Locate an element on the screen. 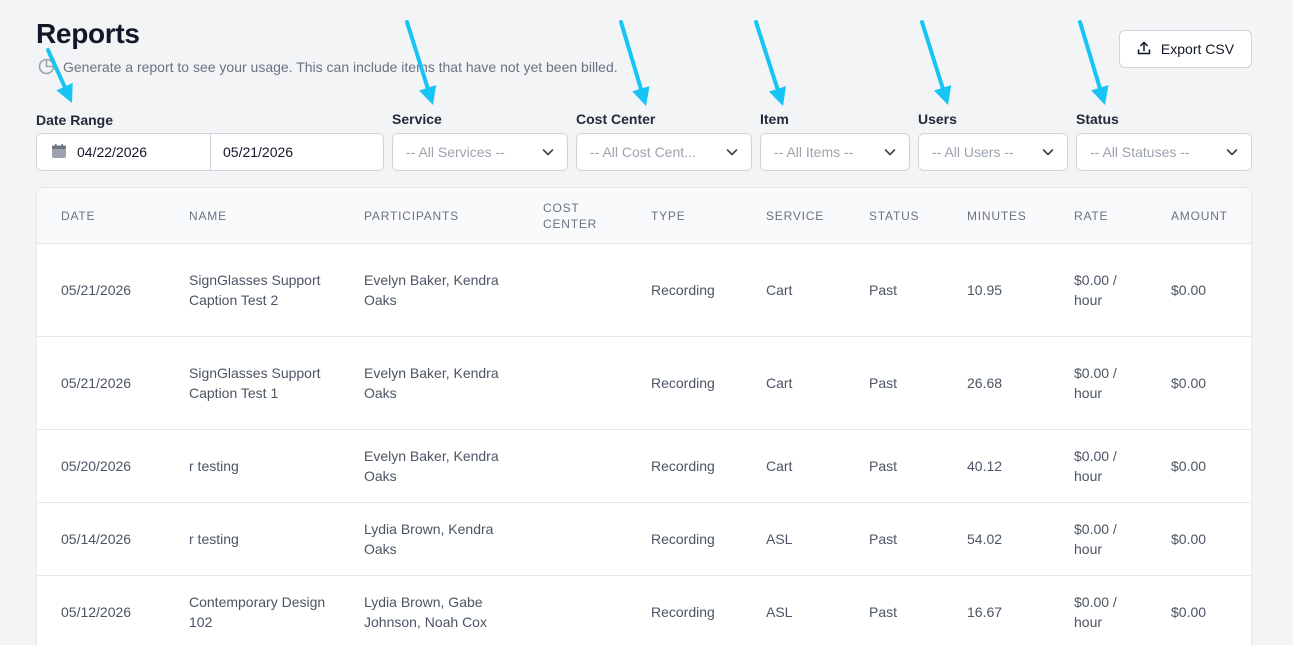 The width and height of the screenshot is (1293, 645). upload-icon is located at coordinates (1144, 49).